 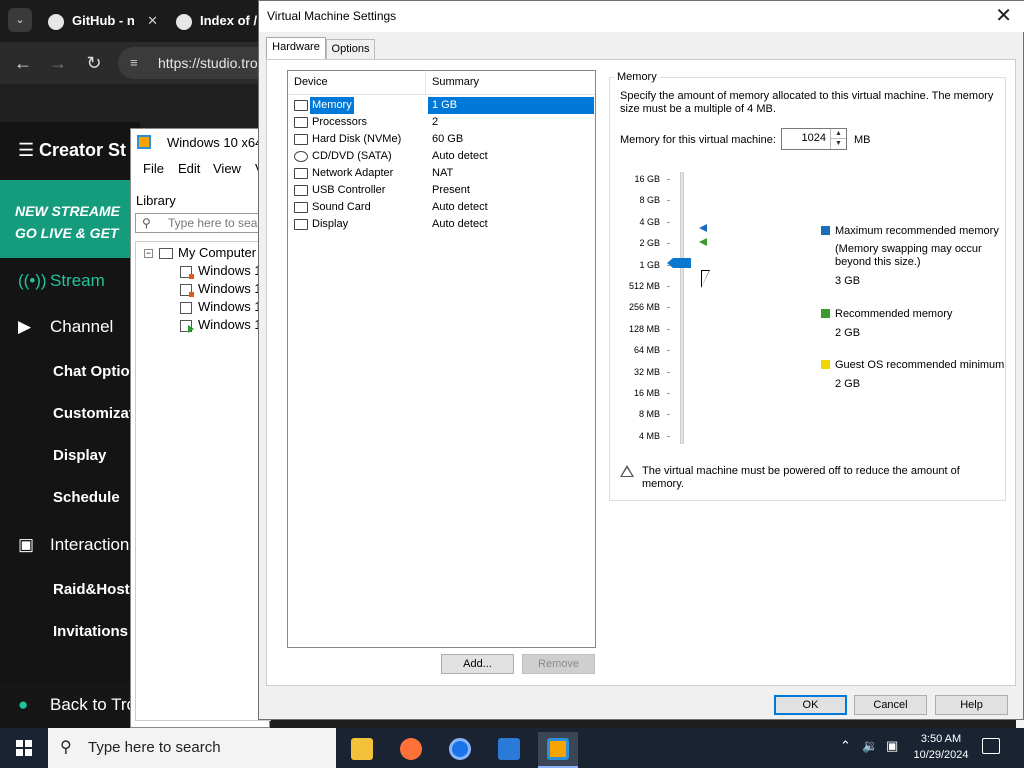 What do you see at coordinates (362, 750) in the screenshot?
I see `taskbar-file-explorer` at bounding box center [362, 750].